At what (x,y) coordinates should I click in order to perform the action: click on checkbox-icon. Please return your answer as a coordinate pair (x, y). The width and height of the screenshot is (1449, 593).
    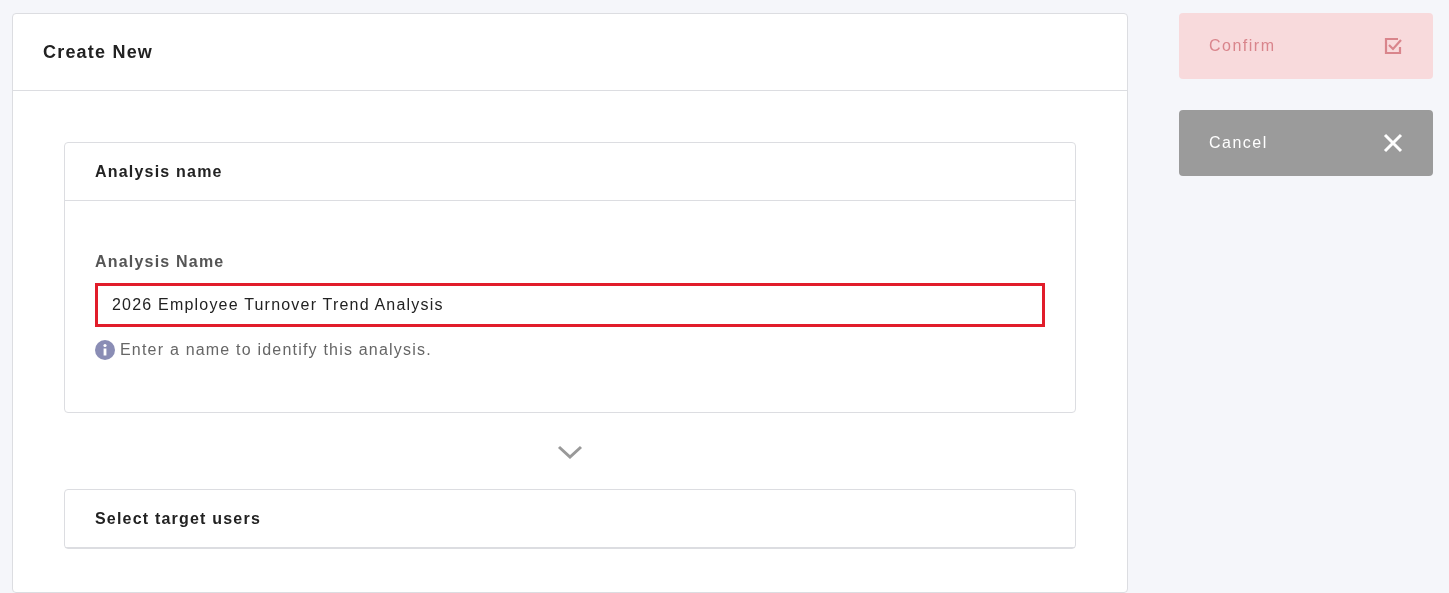
    Looking at the image, I should click on (1393, 46).